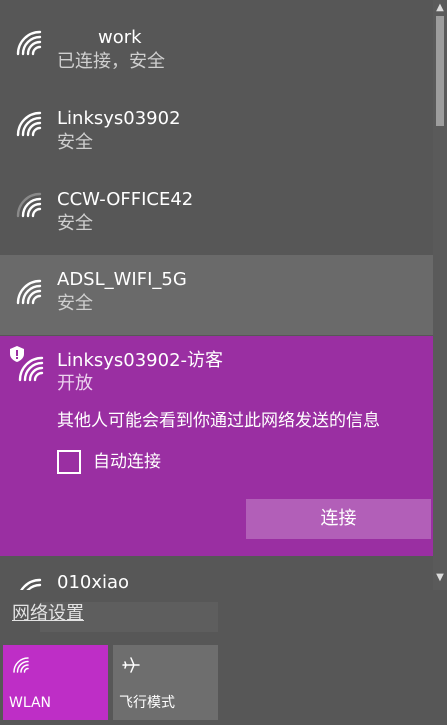 The image size is (447, 725). Describe the element at coordinates (440, 578) in the screenshot. I see `scroll-down-arrow-icon: ▼` at that location.